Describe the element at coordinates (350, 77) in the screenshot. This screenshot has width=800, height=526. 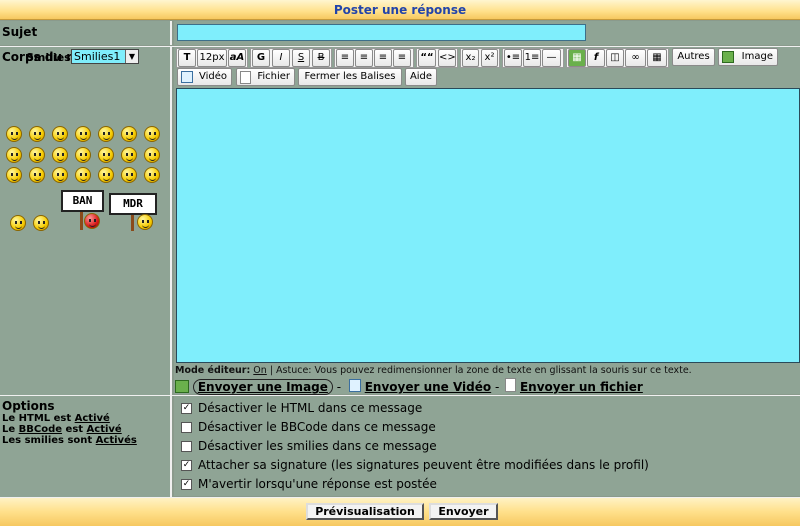
I see `close-tags-button: Fermer les Balises` at that location.